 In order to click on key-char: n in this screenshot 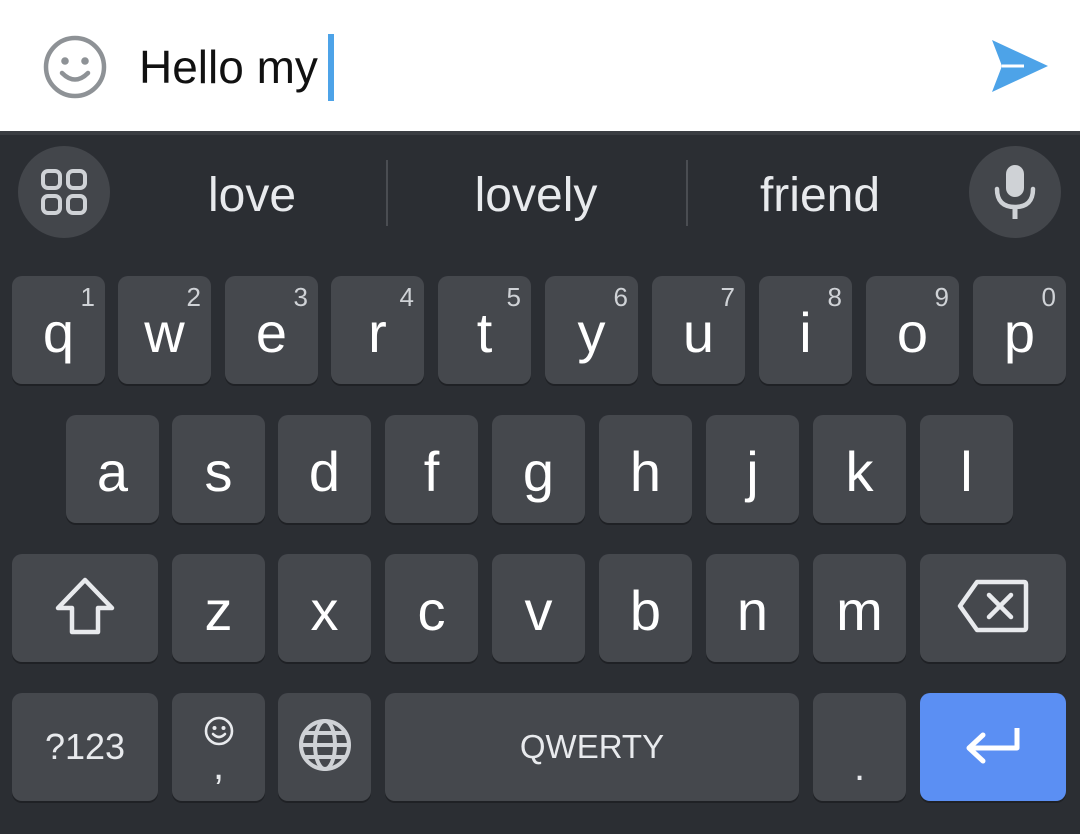, I will do `click(752, 610)`.